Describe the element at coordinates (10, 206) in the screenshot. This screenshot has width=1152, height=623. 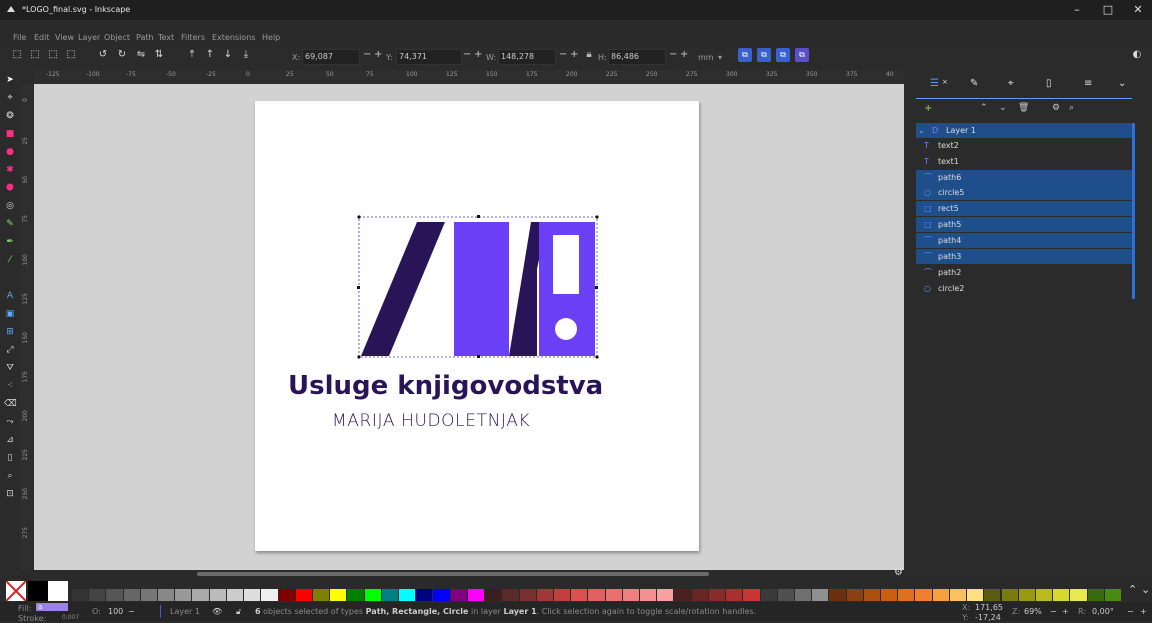
I see `spiral-tool-icon: ◎` at that location.